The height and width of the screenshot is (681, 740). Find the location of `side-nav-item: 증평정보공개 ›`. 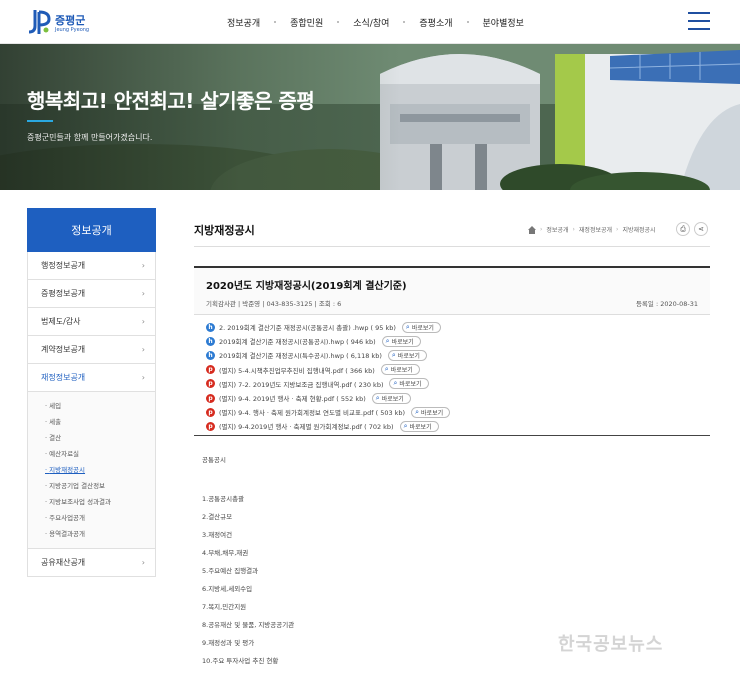

side-nav-item: 증평정보공개 › is located at coordinates (91, 294).